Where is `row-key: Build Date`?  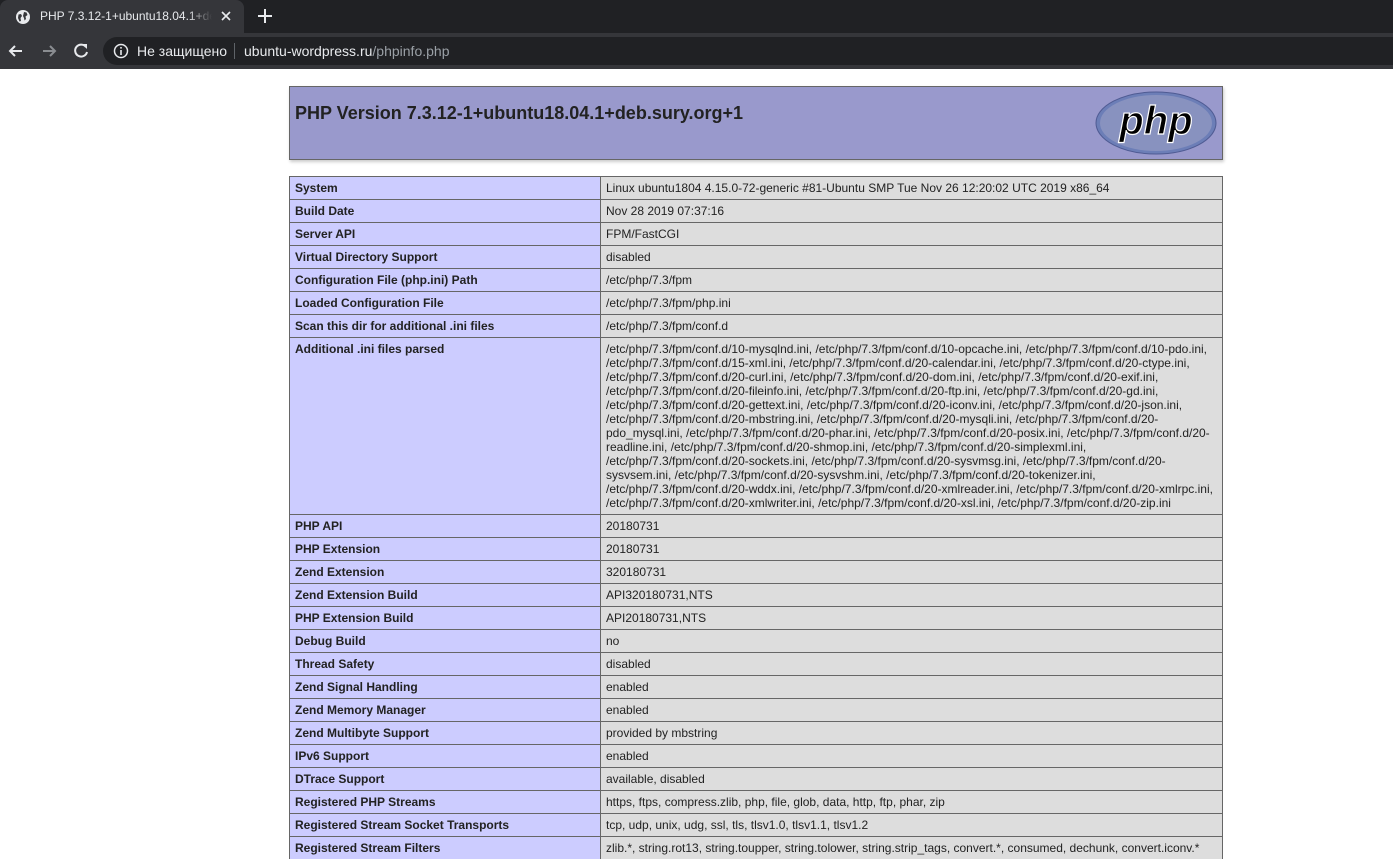 row-key: Build Date is located at coordinates (445, 211).